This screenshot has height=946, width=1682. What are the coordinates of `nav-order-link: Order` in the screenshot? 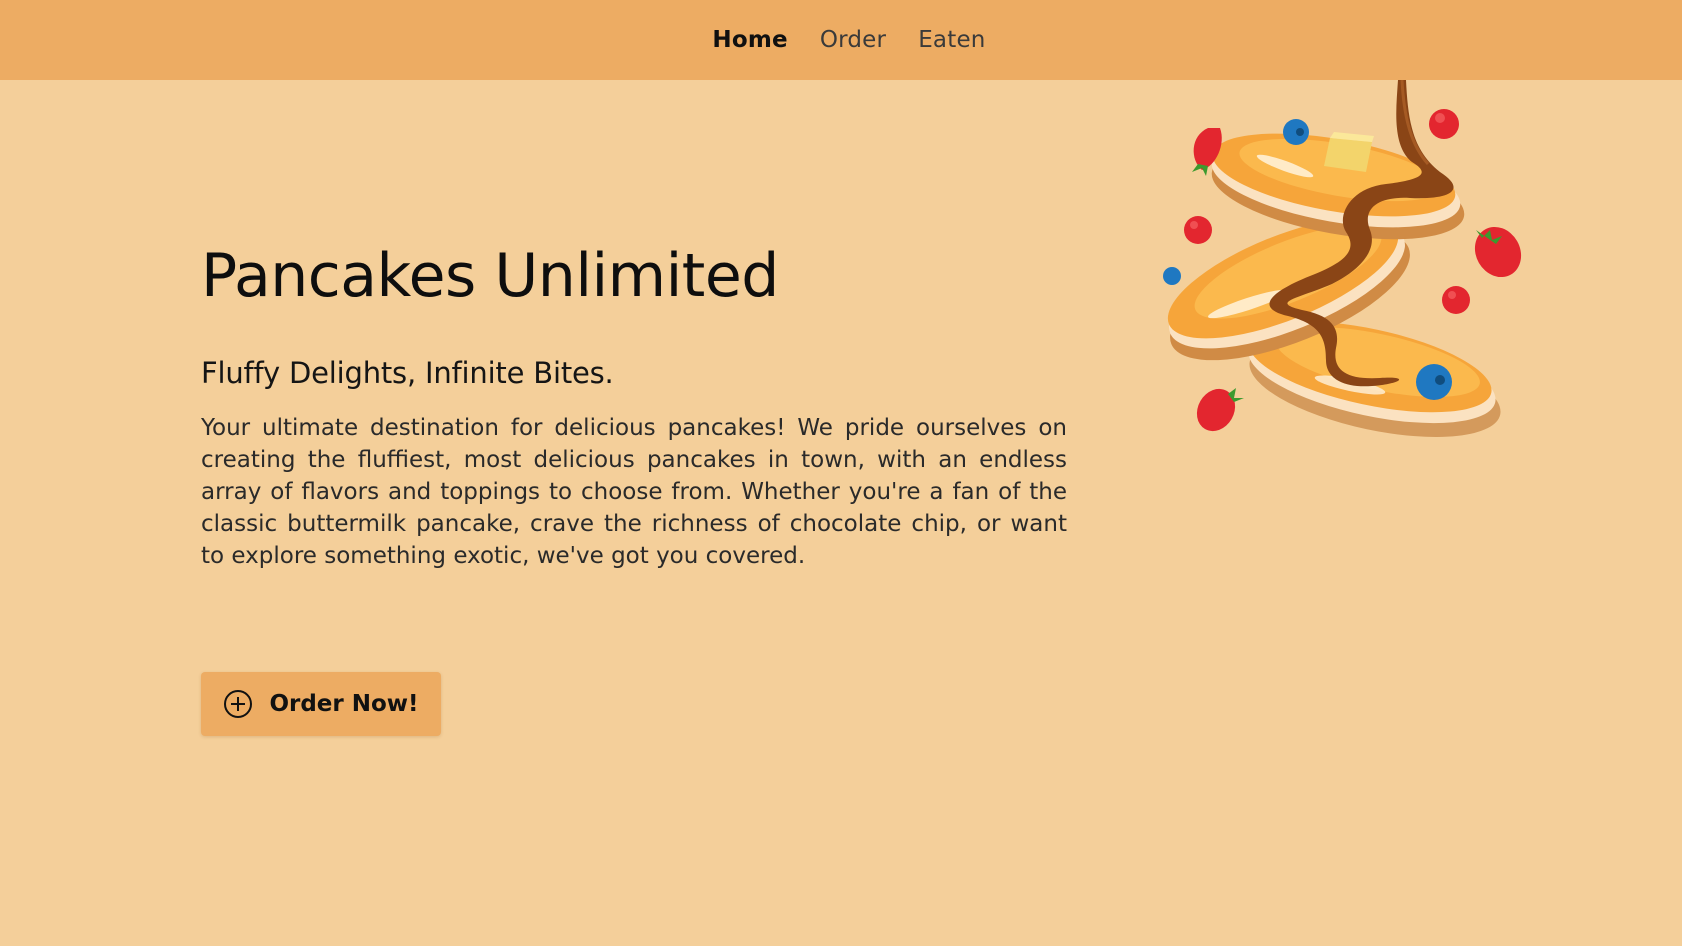 It's located at (853, 40).